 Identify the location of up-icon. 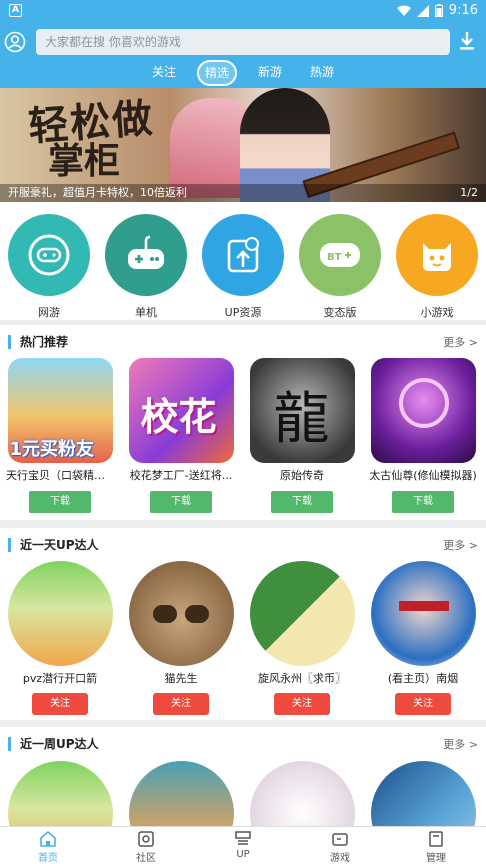
(243, 838).